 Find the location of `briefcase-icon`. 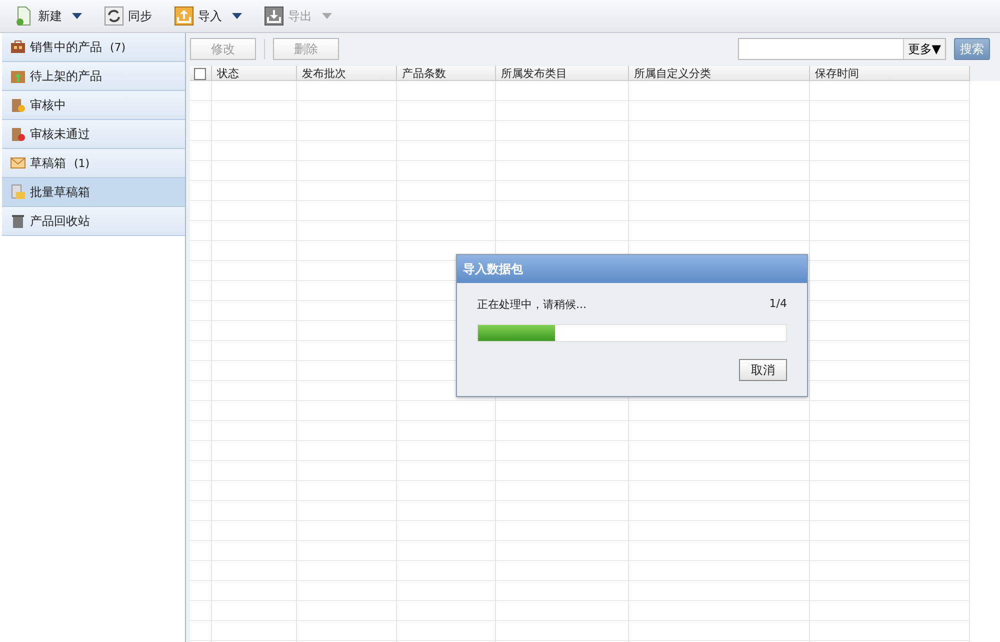

briefcase-icon is located at coordinates (18, 47).